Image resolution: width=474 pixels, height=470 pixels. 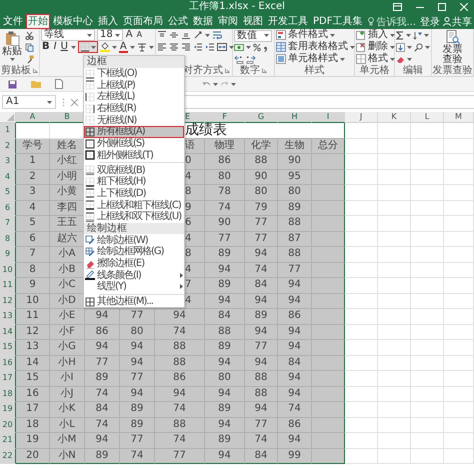 I want to click on row-header: 16, so click(x=8, y=363).